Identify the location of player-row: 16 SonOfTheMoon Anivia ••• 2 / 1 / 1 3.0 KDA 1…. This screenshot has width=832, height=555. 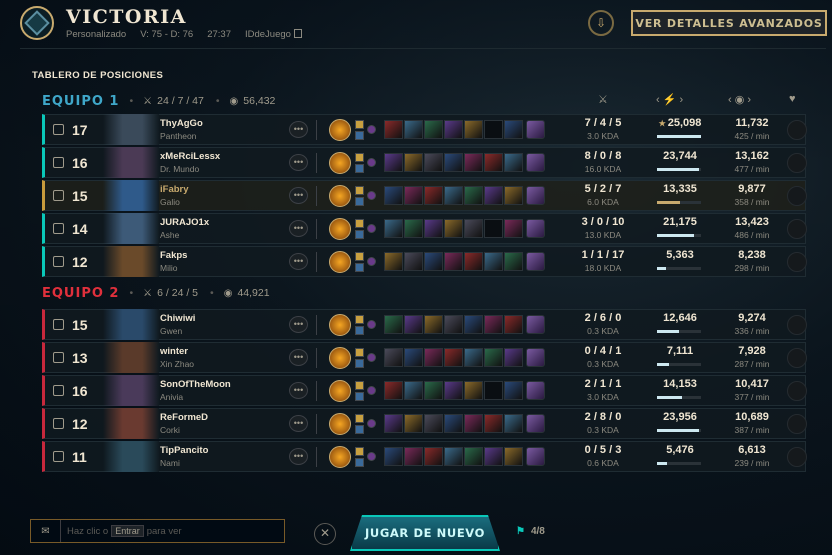
(424, 390).